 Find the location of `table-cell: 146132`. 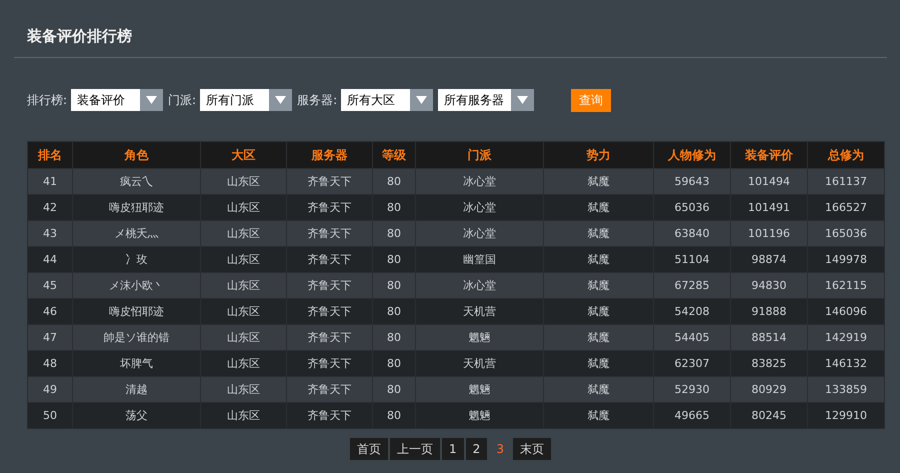

table-cell: 146132 is located at coordinates (846, 363).